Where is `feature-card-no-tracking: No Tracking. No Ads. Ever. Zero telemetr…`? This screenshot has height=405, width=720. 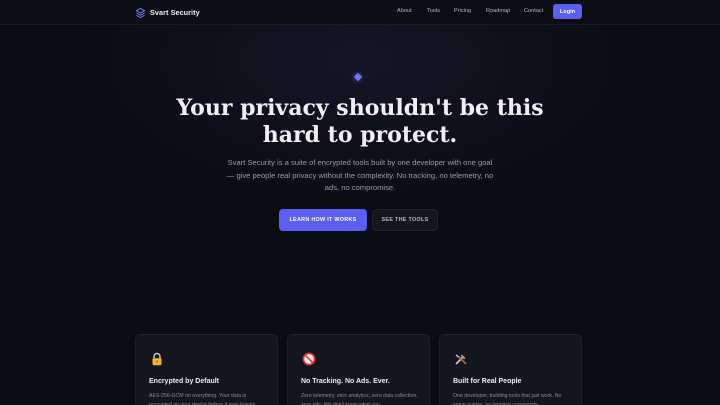 feature-card-no-tracking: No Tracking. No Ads. Ever. Zero telemetr… is located at coordinates (358, 369).